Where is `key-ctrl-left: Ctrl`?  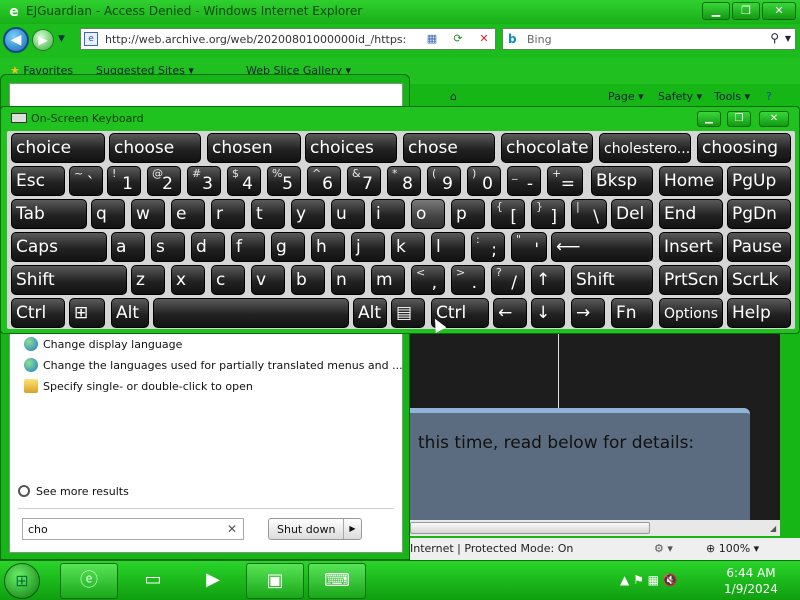
key-ctrl-left: Ctrl is located at coordinates (38, 313).